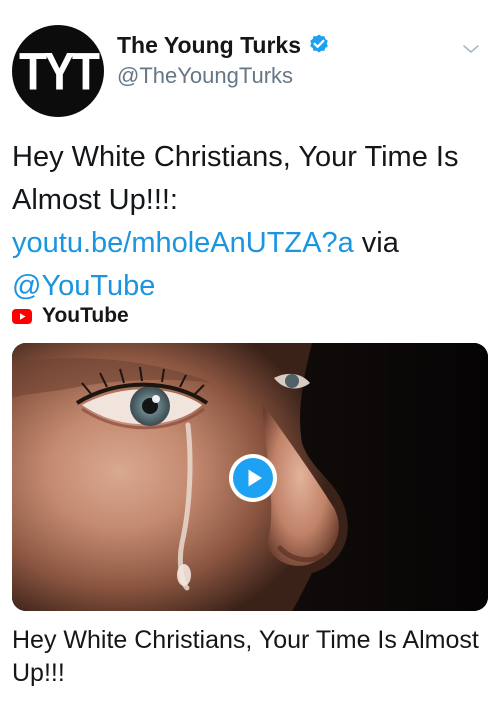 The image size is (488, 713). What do you see at coordinates (376, 243) in the screenshot?
I see `tweet-text-via: via` at bounding box center [376, 243].